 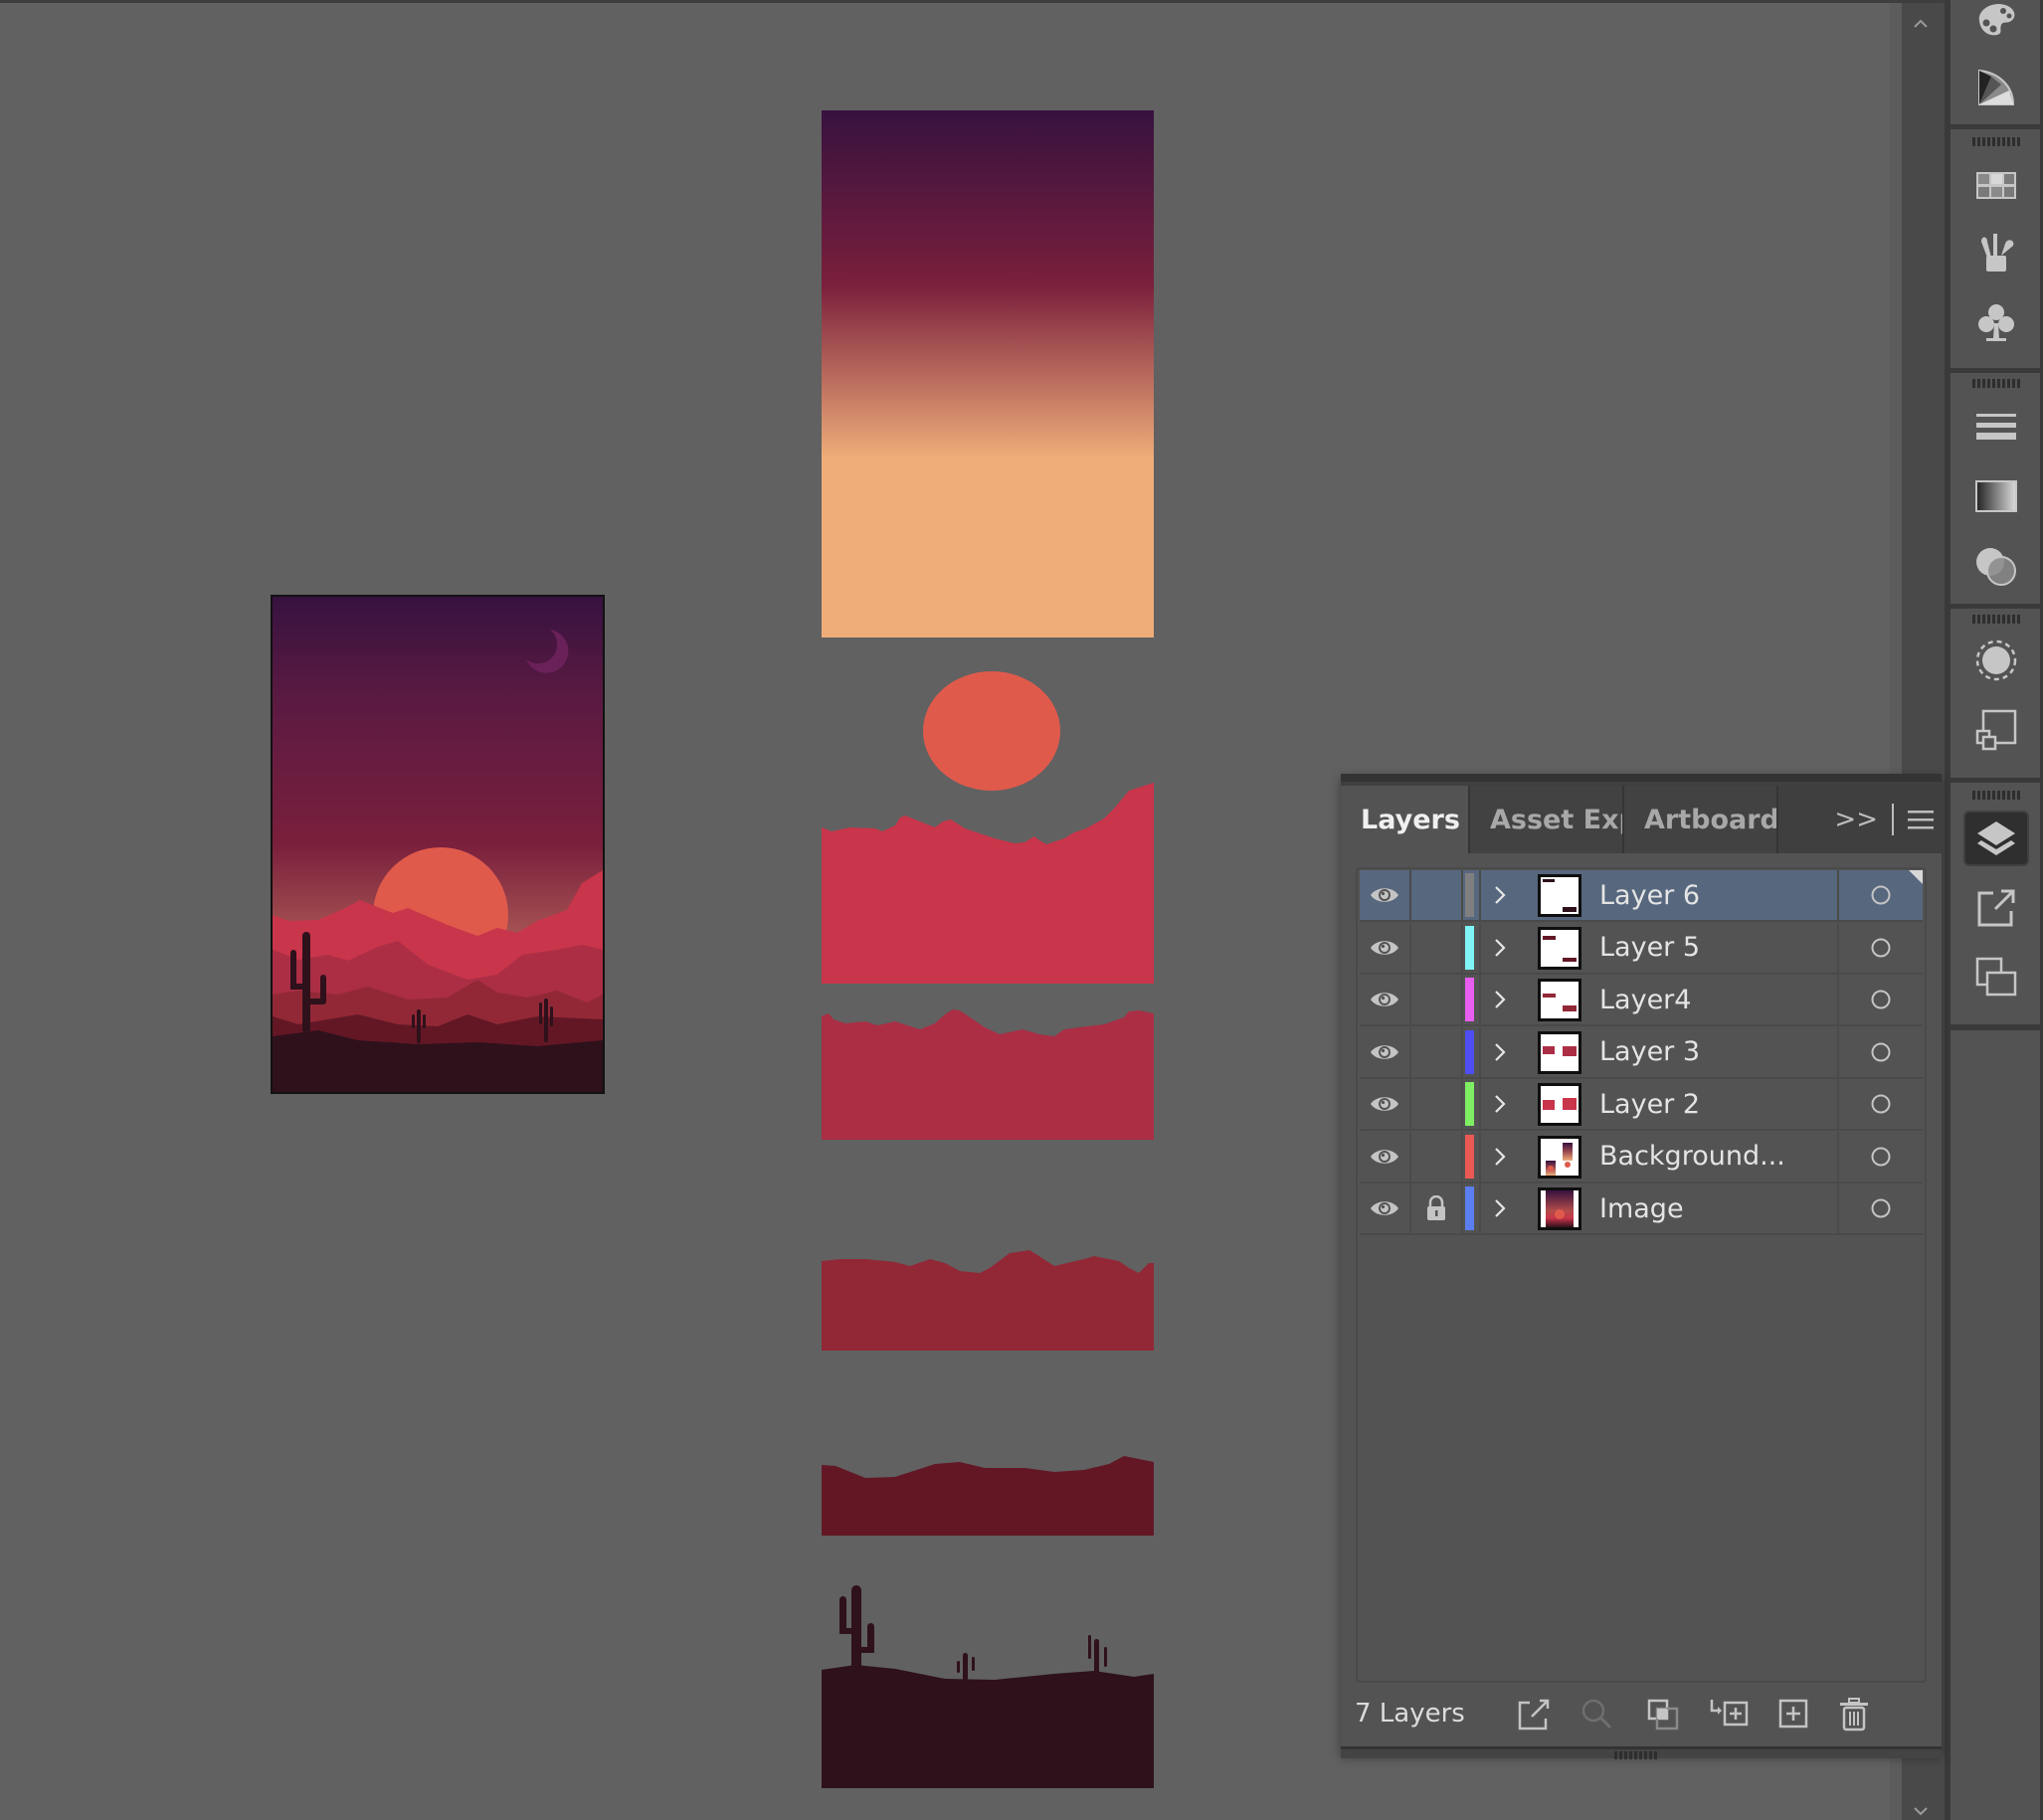 I want to click on transparency-icon, so click(x=1996, y=566).